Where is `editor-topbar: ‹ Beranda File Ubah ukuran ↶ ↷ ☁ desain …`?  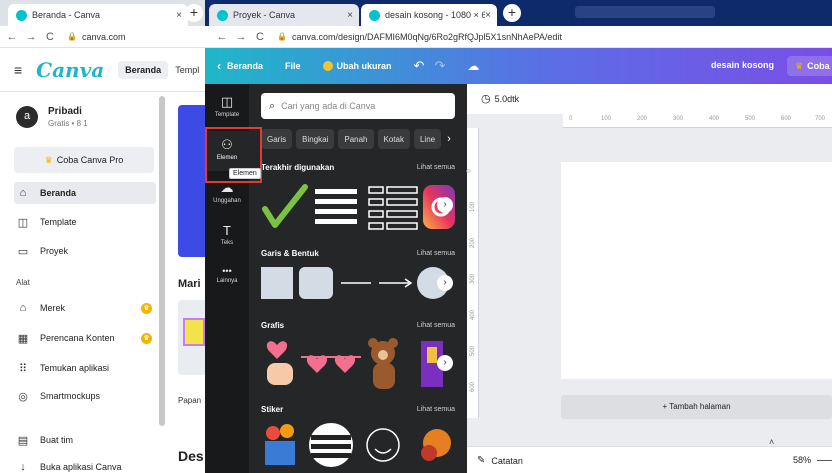
editor-topbar: ‹ Beranda File Ubah ukuran ↶ ↷ ☁ desain … is located at coordinates (518, 66).